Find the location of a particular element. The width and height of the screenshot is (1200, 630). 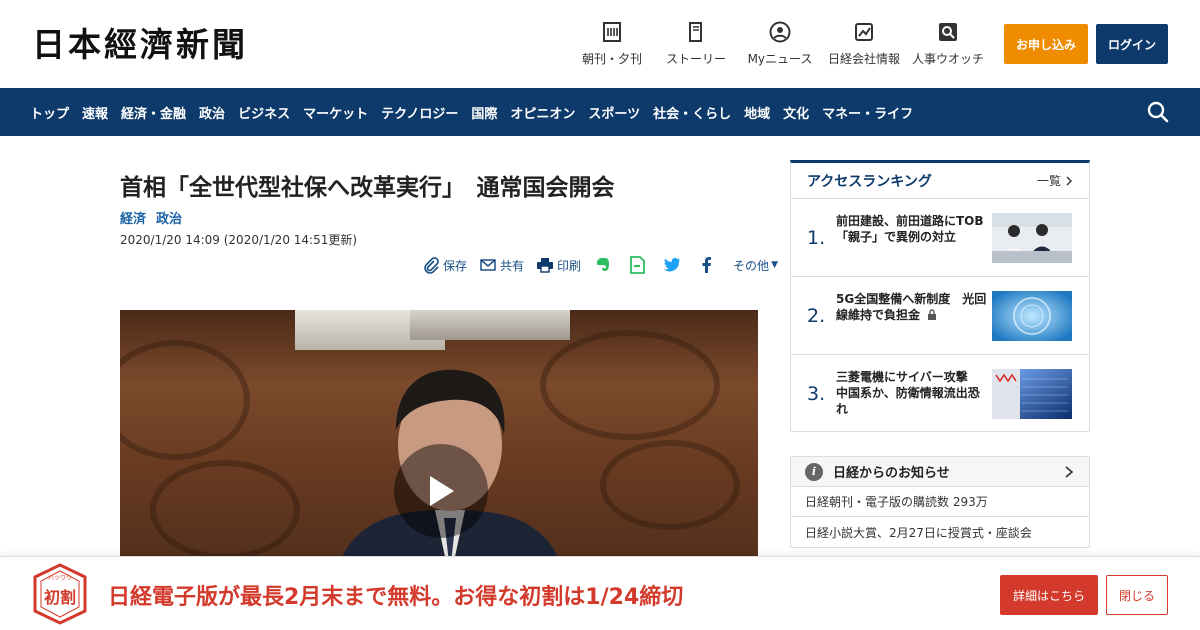

category-politics: 政治 is located at coordinates (169, 217).